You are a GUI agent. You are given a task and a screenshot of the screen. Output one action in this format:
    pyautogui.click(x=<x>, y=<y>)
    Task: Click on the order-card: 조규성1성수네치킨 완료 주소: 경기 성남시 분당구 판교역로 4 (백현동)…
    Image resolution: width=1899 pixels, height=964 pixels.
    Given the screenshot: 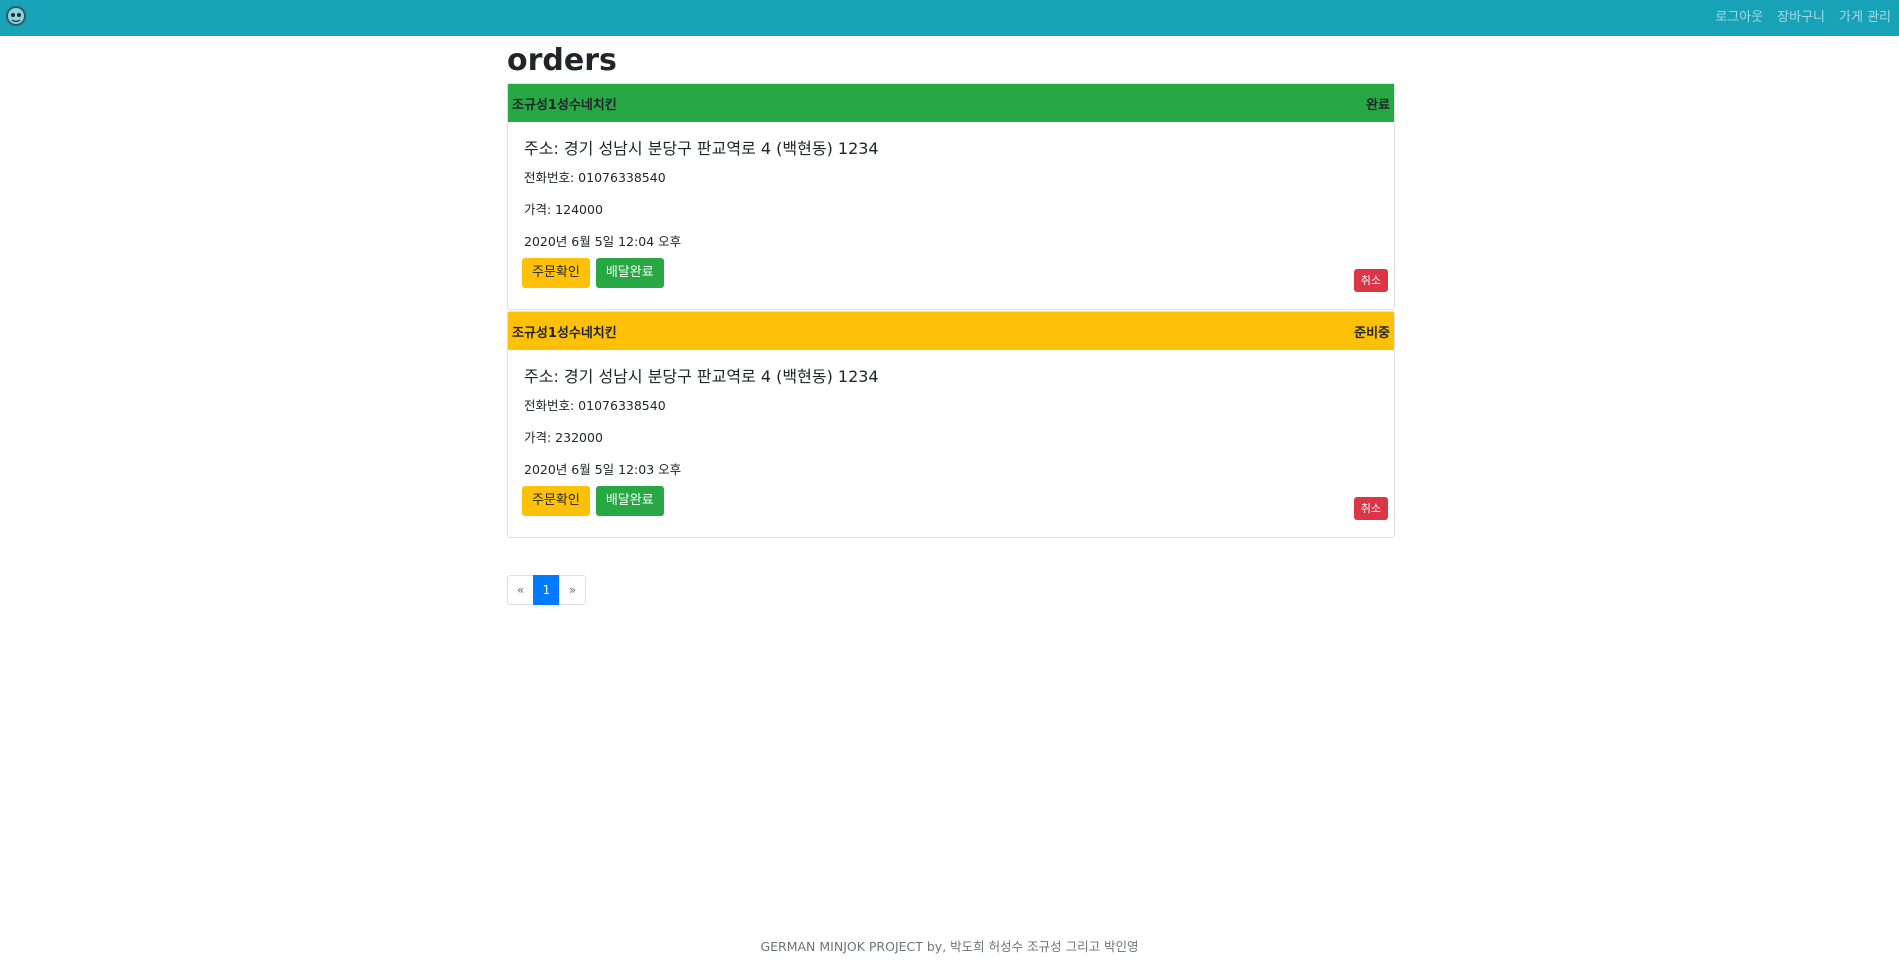 What is the action you would take?
    pyautogui.click(x=951, y=196)
    